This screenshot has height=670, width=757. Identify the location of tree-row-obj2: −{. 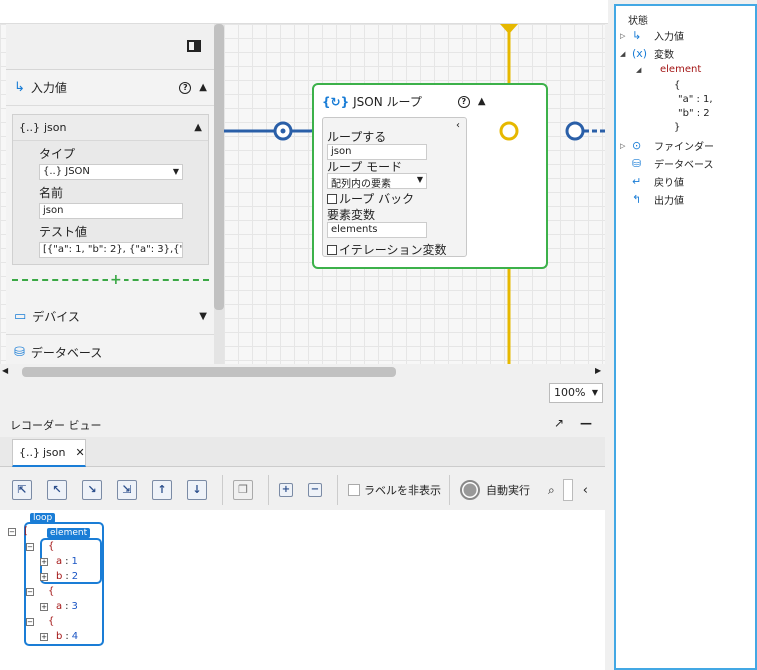
(40, 591).